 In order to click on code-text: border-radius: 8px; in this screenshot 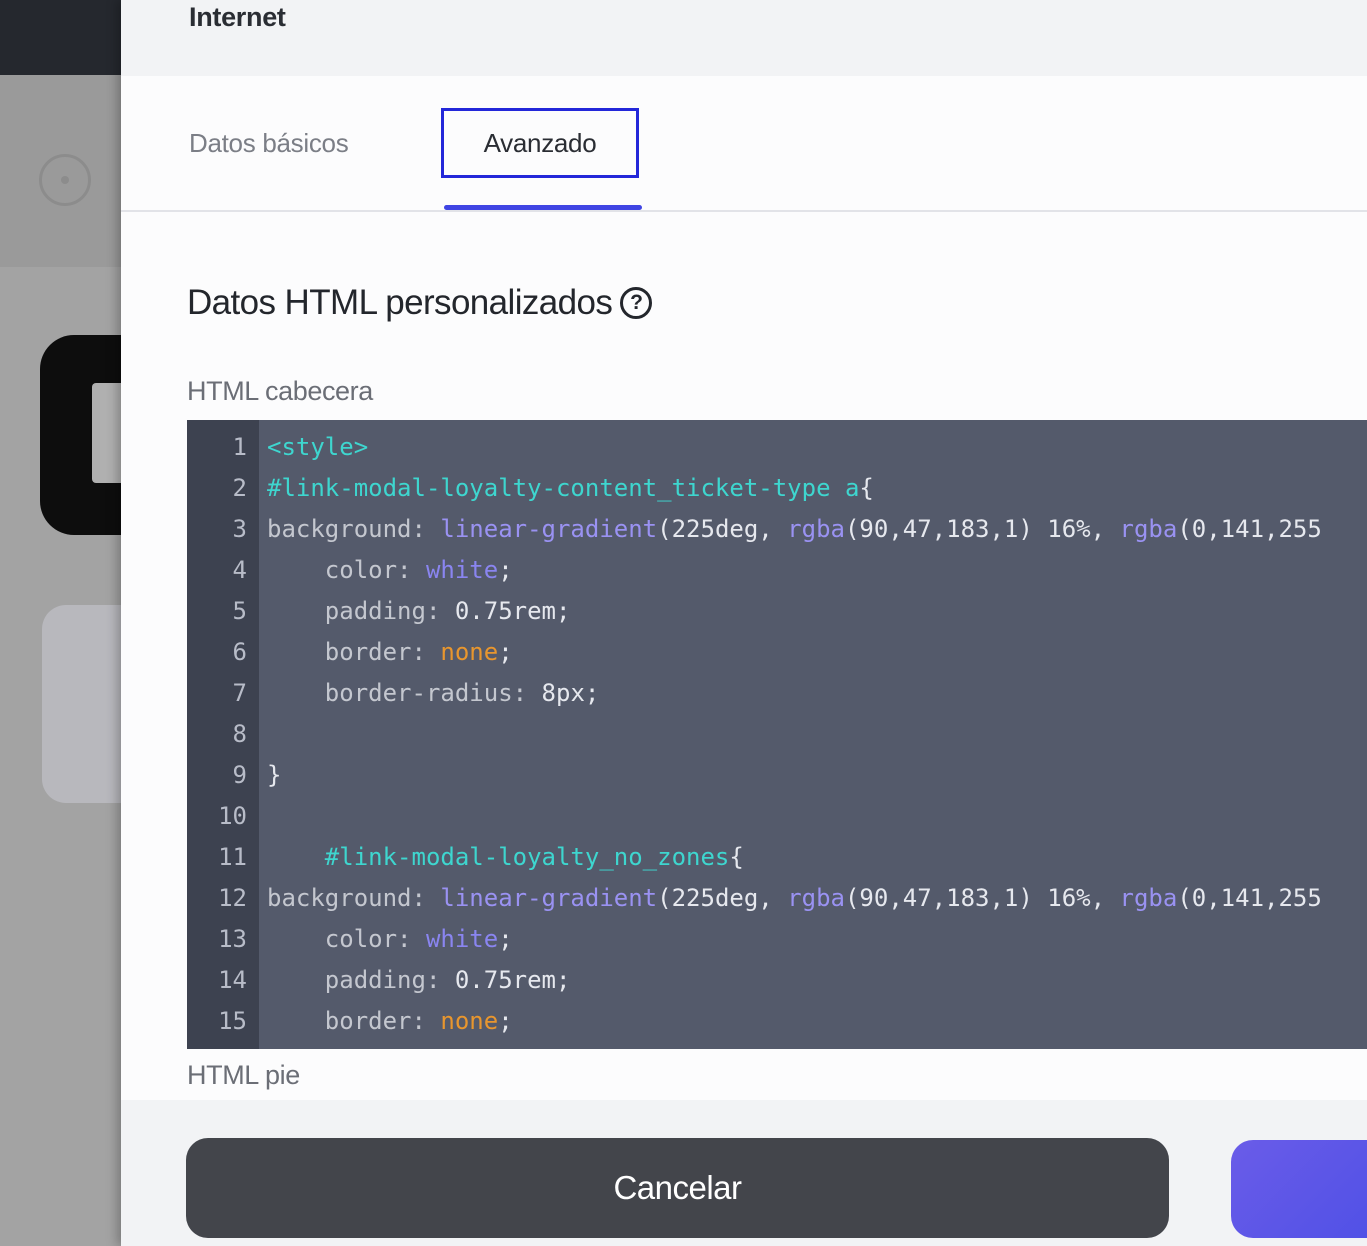, I will do `click(433, 692)`.